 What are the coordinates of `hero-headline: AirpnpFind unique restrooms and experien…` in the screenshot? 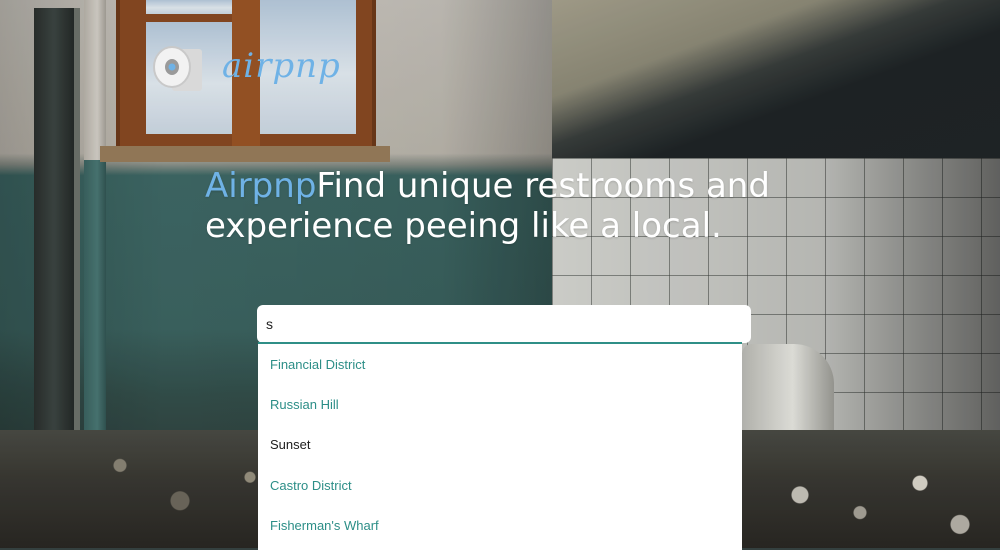 It's located at (505, 206).